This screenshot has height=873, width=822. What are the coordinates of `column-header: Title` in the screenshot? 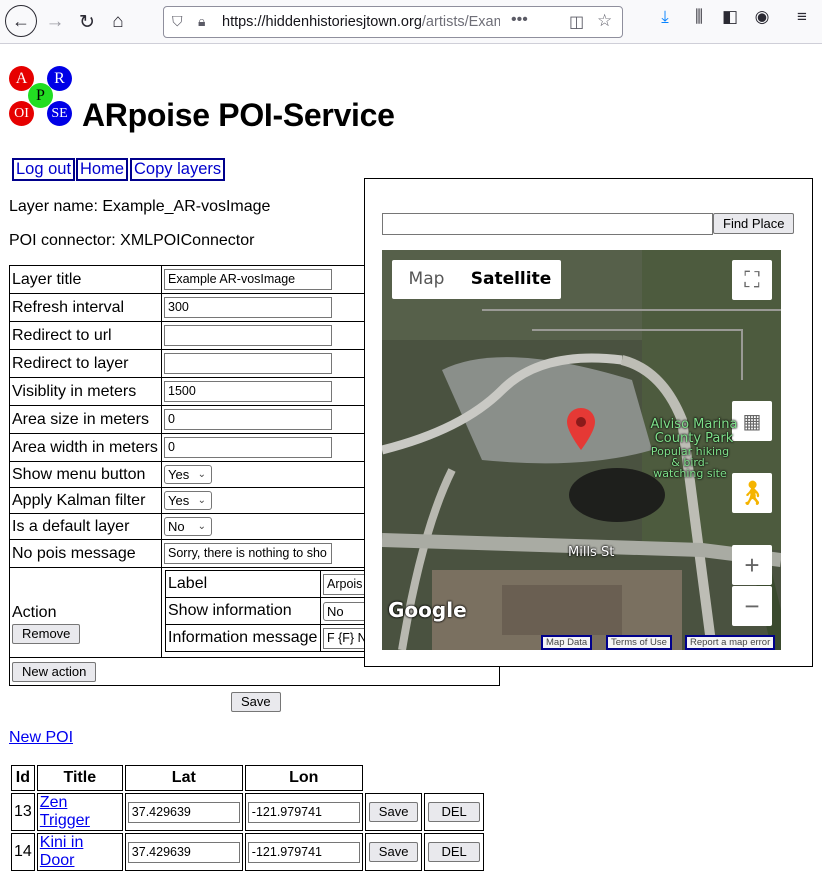 It's located at (79, 778).